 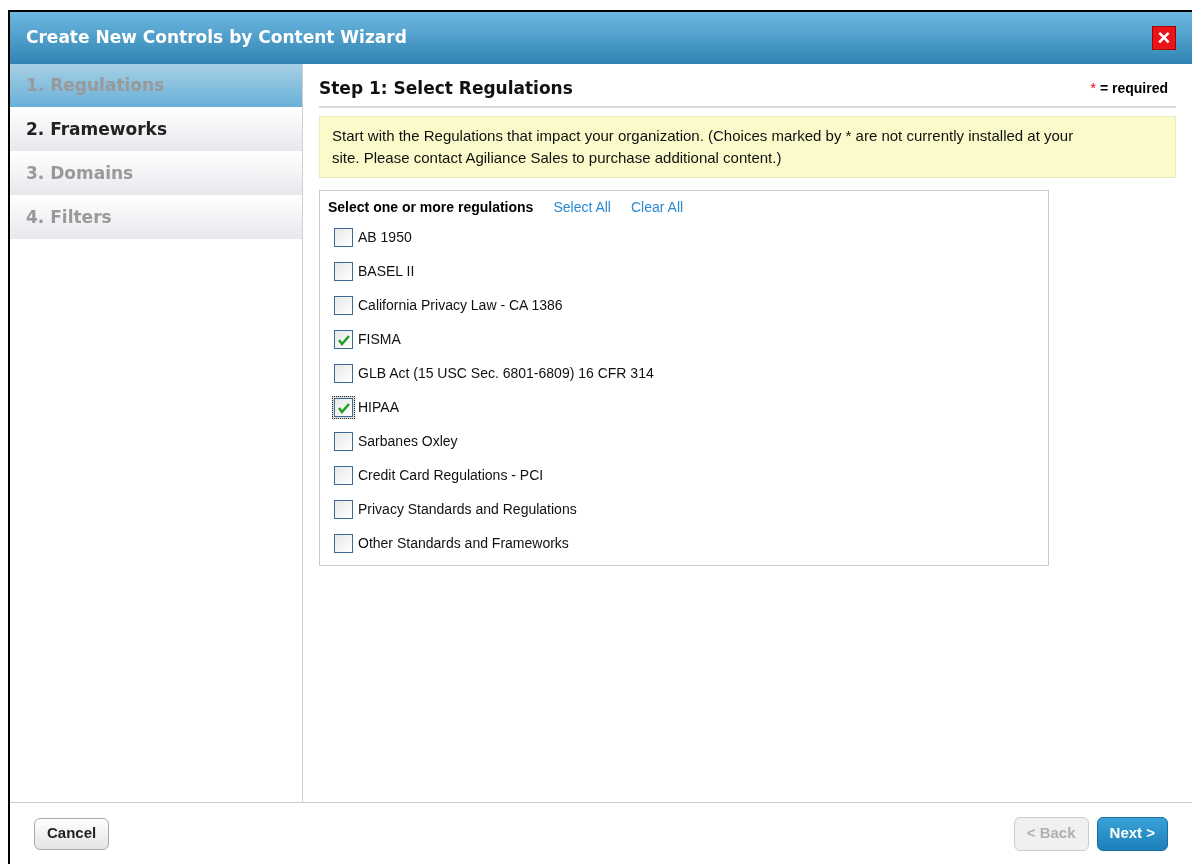 I want to click on required-note: * = required, so click(x=1129, y=89).